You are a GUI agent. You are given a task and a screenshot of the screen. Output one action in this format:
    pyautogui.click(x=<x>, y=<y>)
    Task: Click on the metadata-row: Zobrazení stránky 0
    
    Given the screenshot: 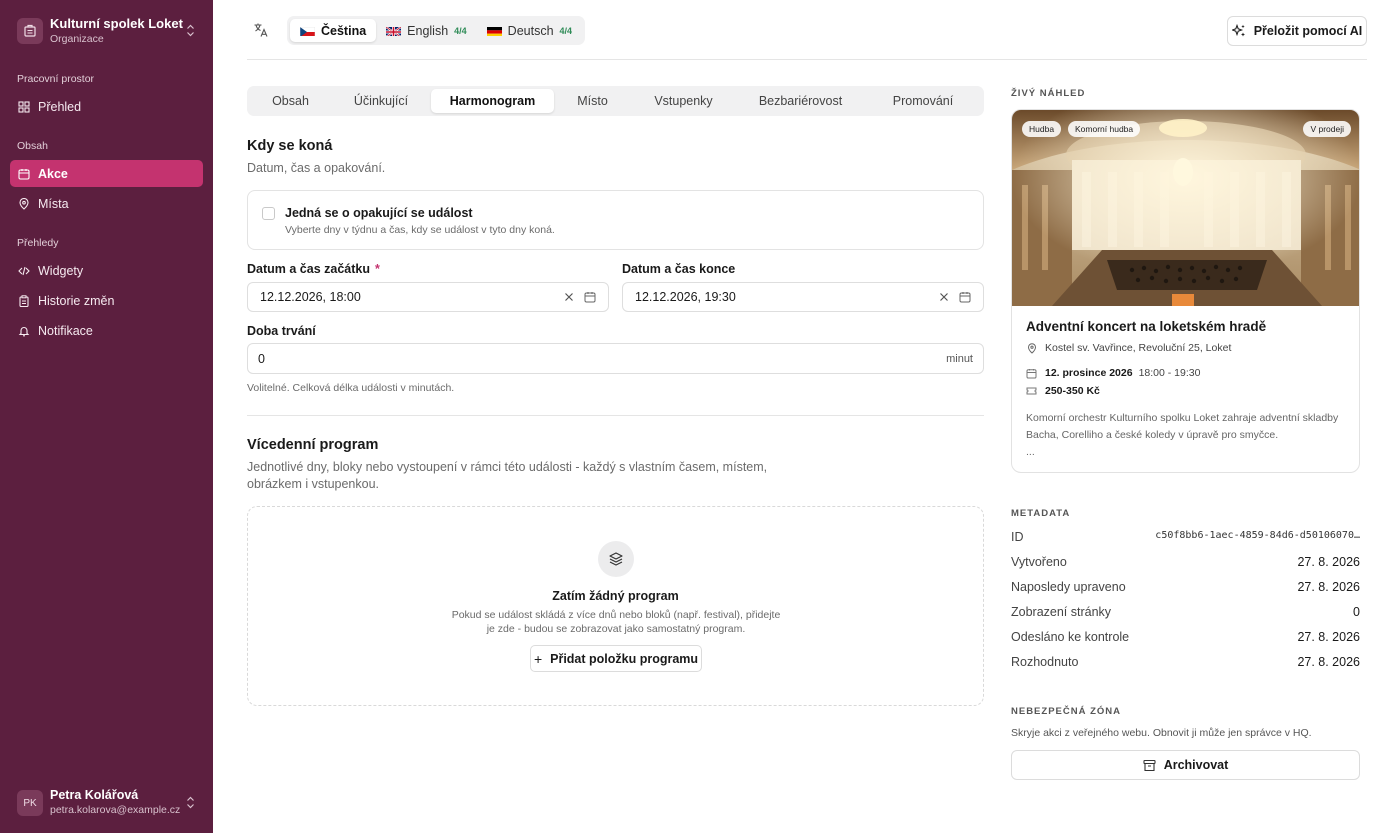 What is the action you would take?
    pyautogui.click(x=1185, y=612)
    